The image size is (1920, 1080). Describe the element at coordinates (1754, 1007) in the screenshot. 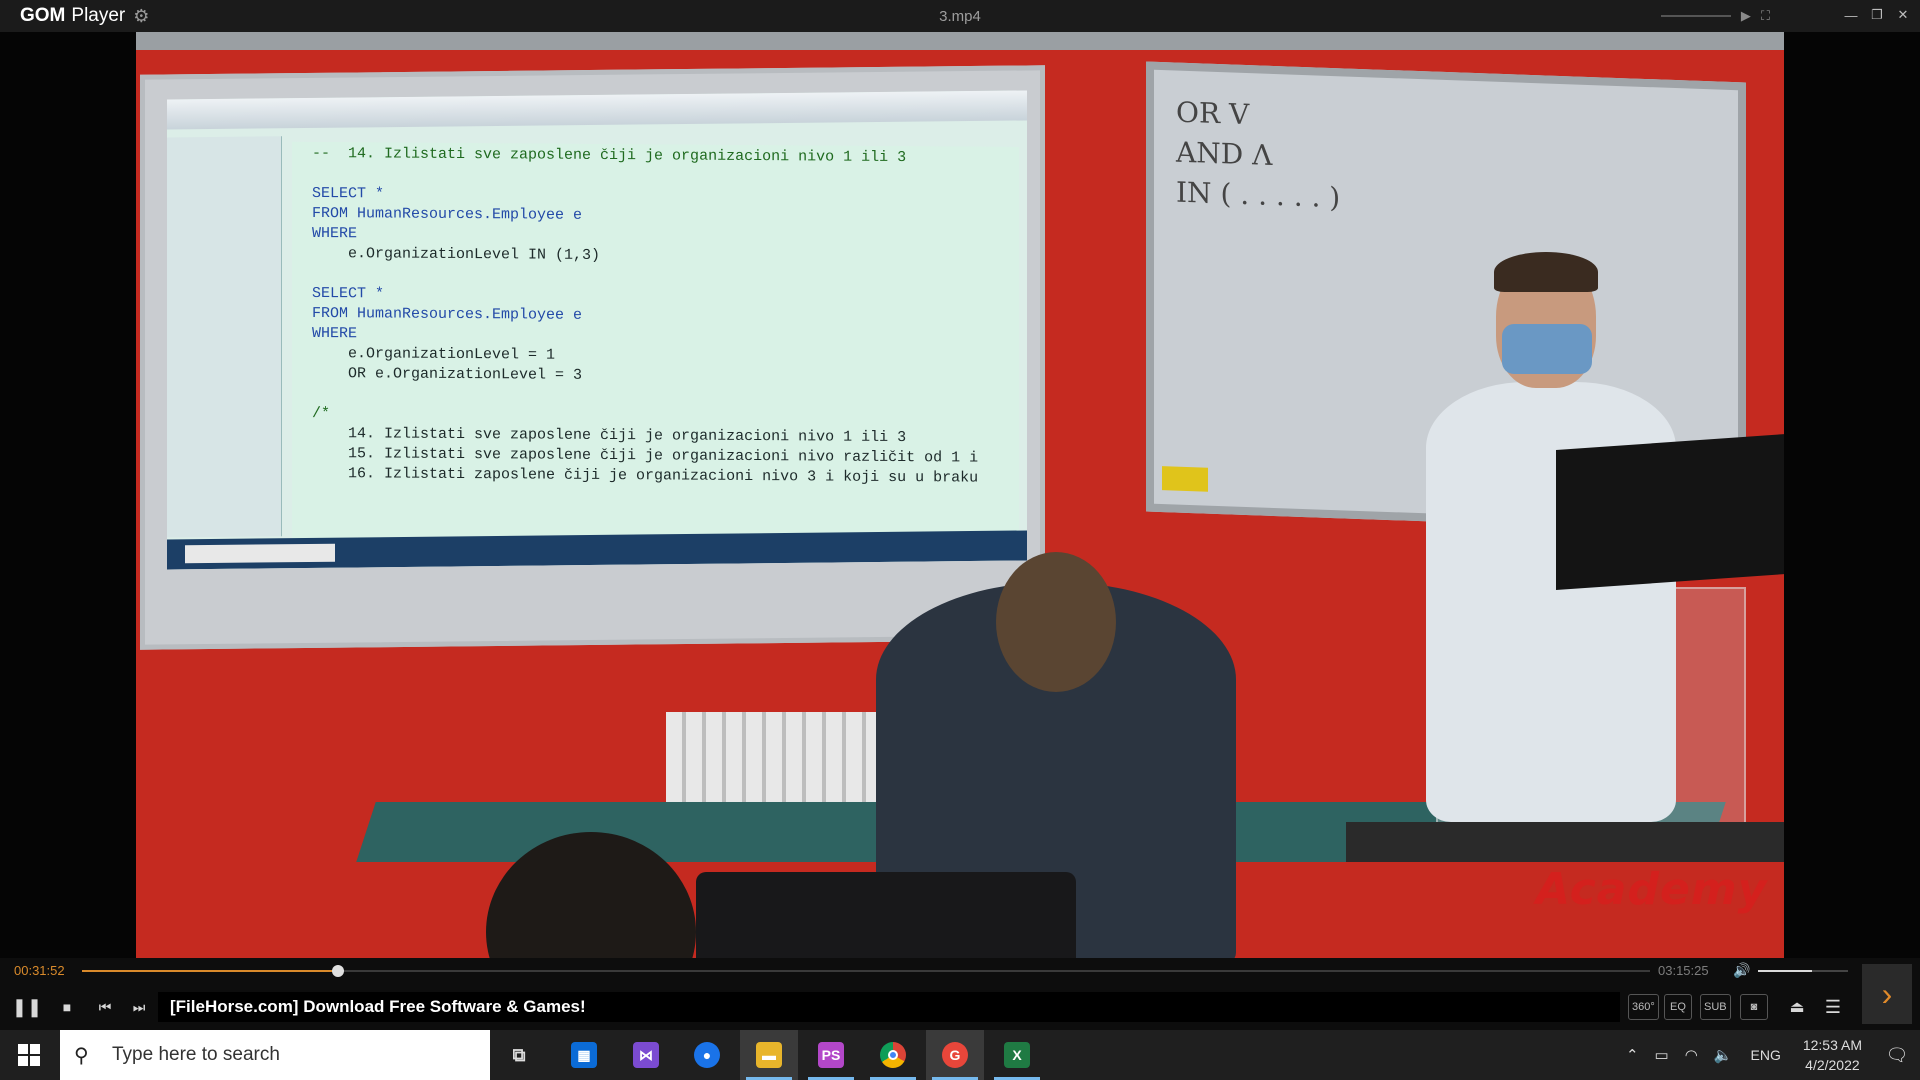

I see `camera-icon: ◙` at that location.